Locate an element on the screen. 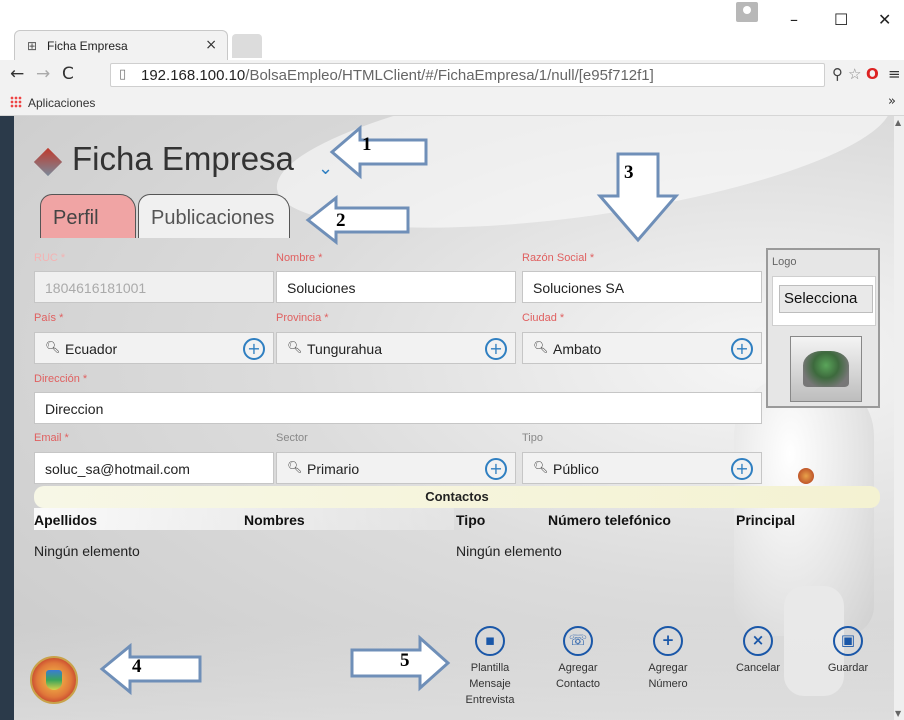 The width and height of the screenshot is (904, 720). col-numero-telefonico: Número telefónico is located at coordinates (609, 520).